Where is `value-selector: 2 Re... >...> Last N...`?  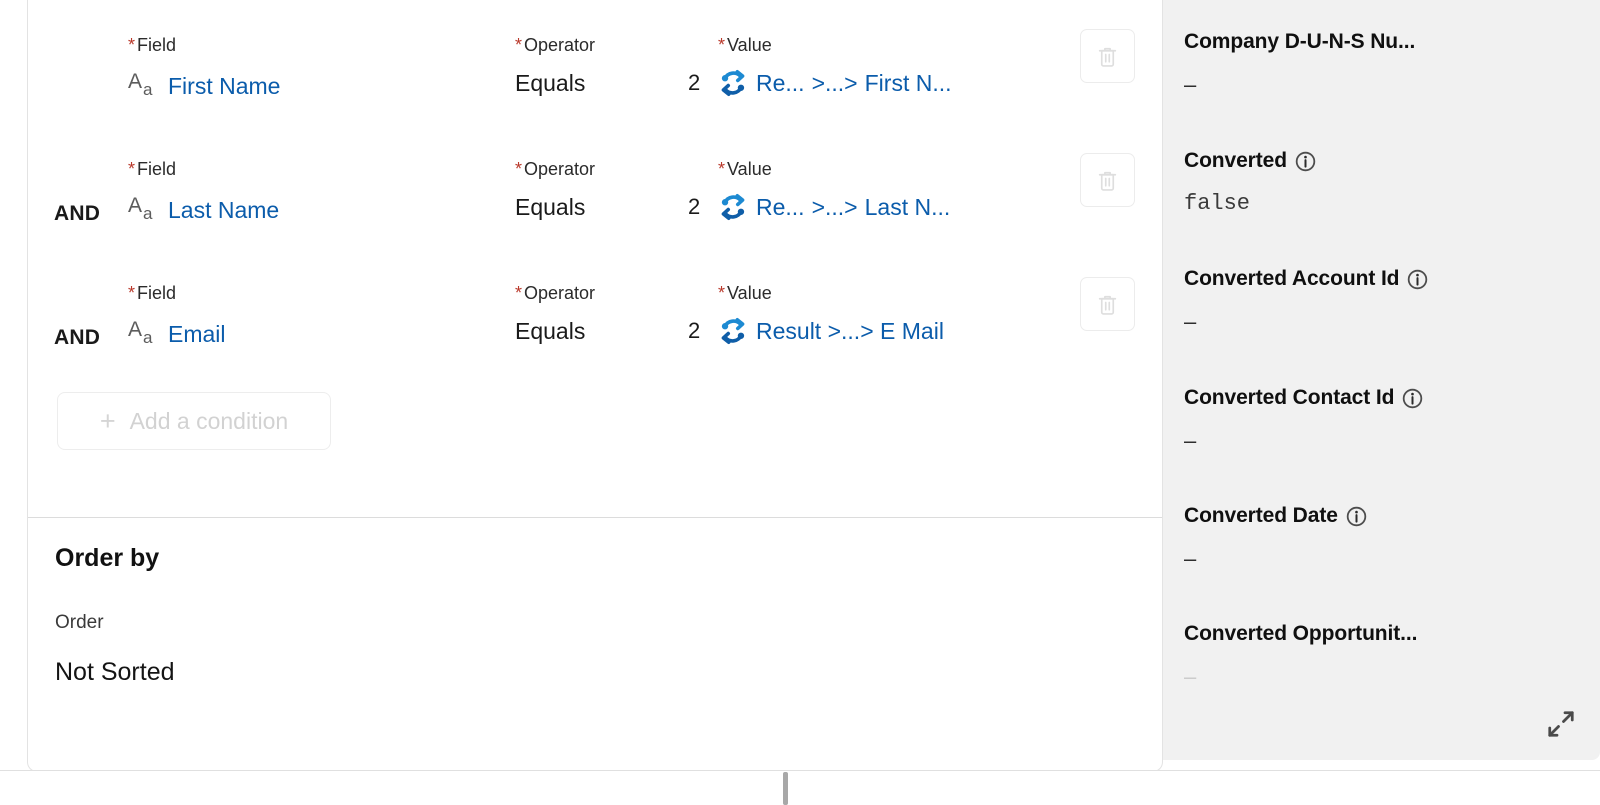 value-selector: 2 Re... >...> Last N... is located at coordinates (883, 201).